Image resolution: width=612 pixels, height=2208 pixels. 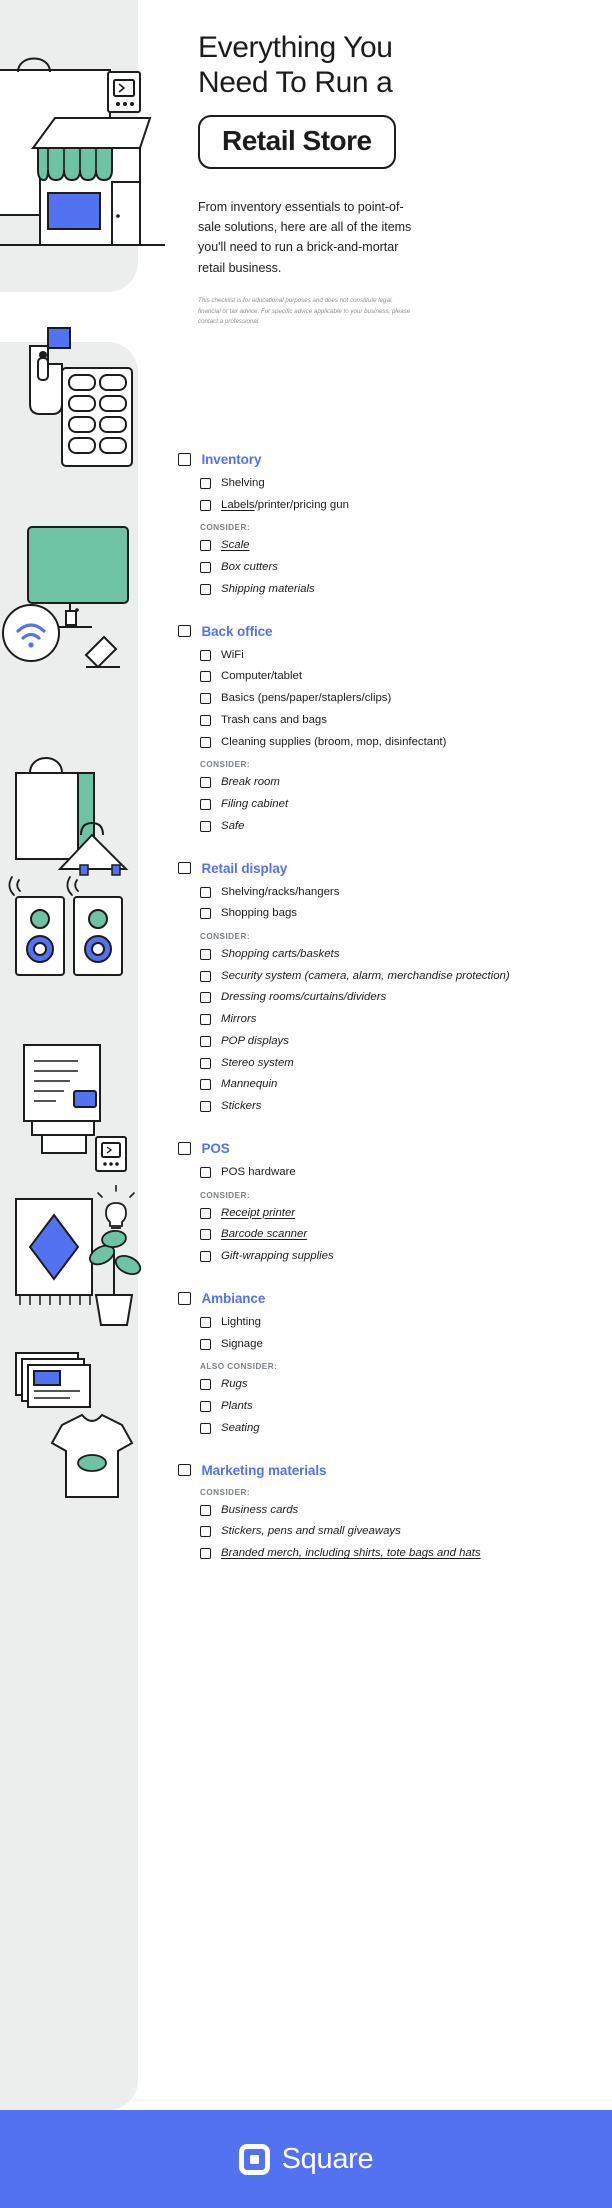 I want to click on checklist-item-label: Receipt printer, so click(x=258, y=1214).